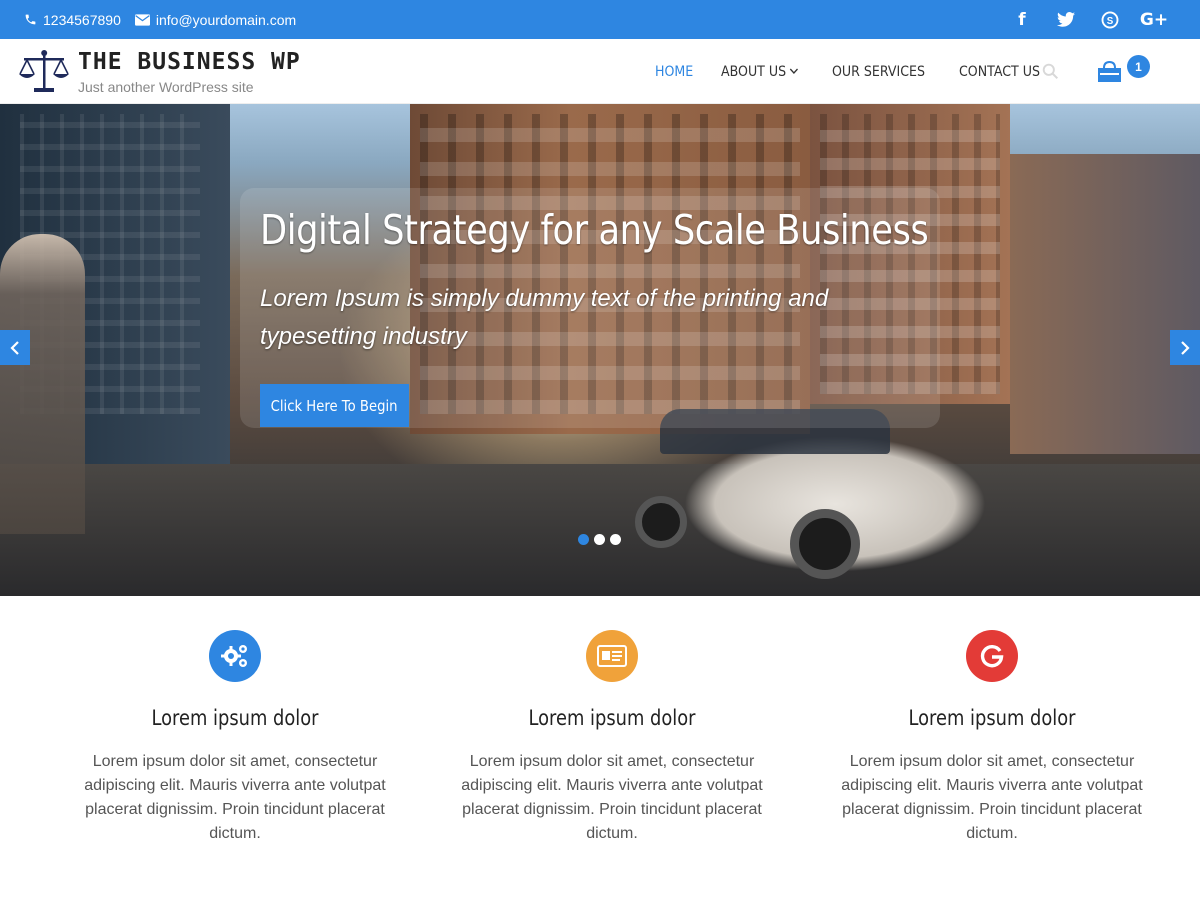 Image resolution: width=1200 pixels, height=900 pixels. I want to click on wheel-right, so click(825, 544).